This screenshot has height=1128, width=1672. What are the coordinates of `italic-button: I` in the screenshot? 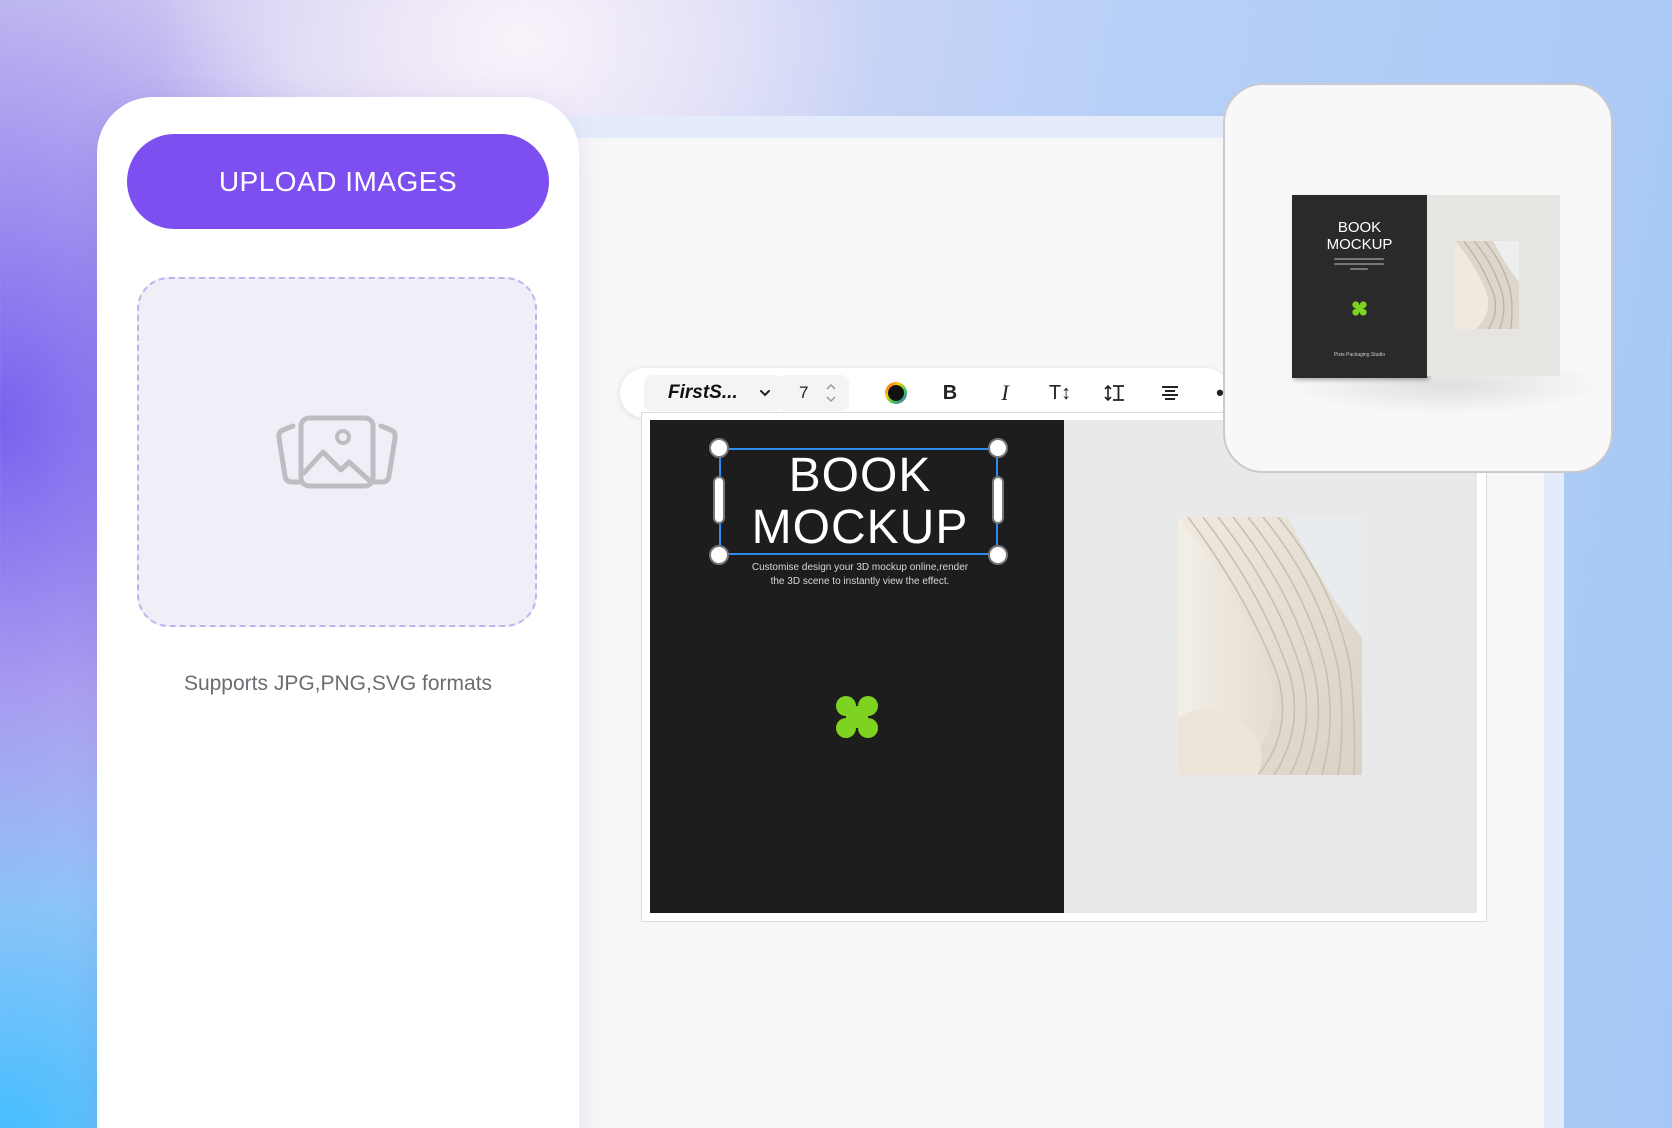 It's located at (1005, 392).